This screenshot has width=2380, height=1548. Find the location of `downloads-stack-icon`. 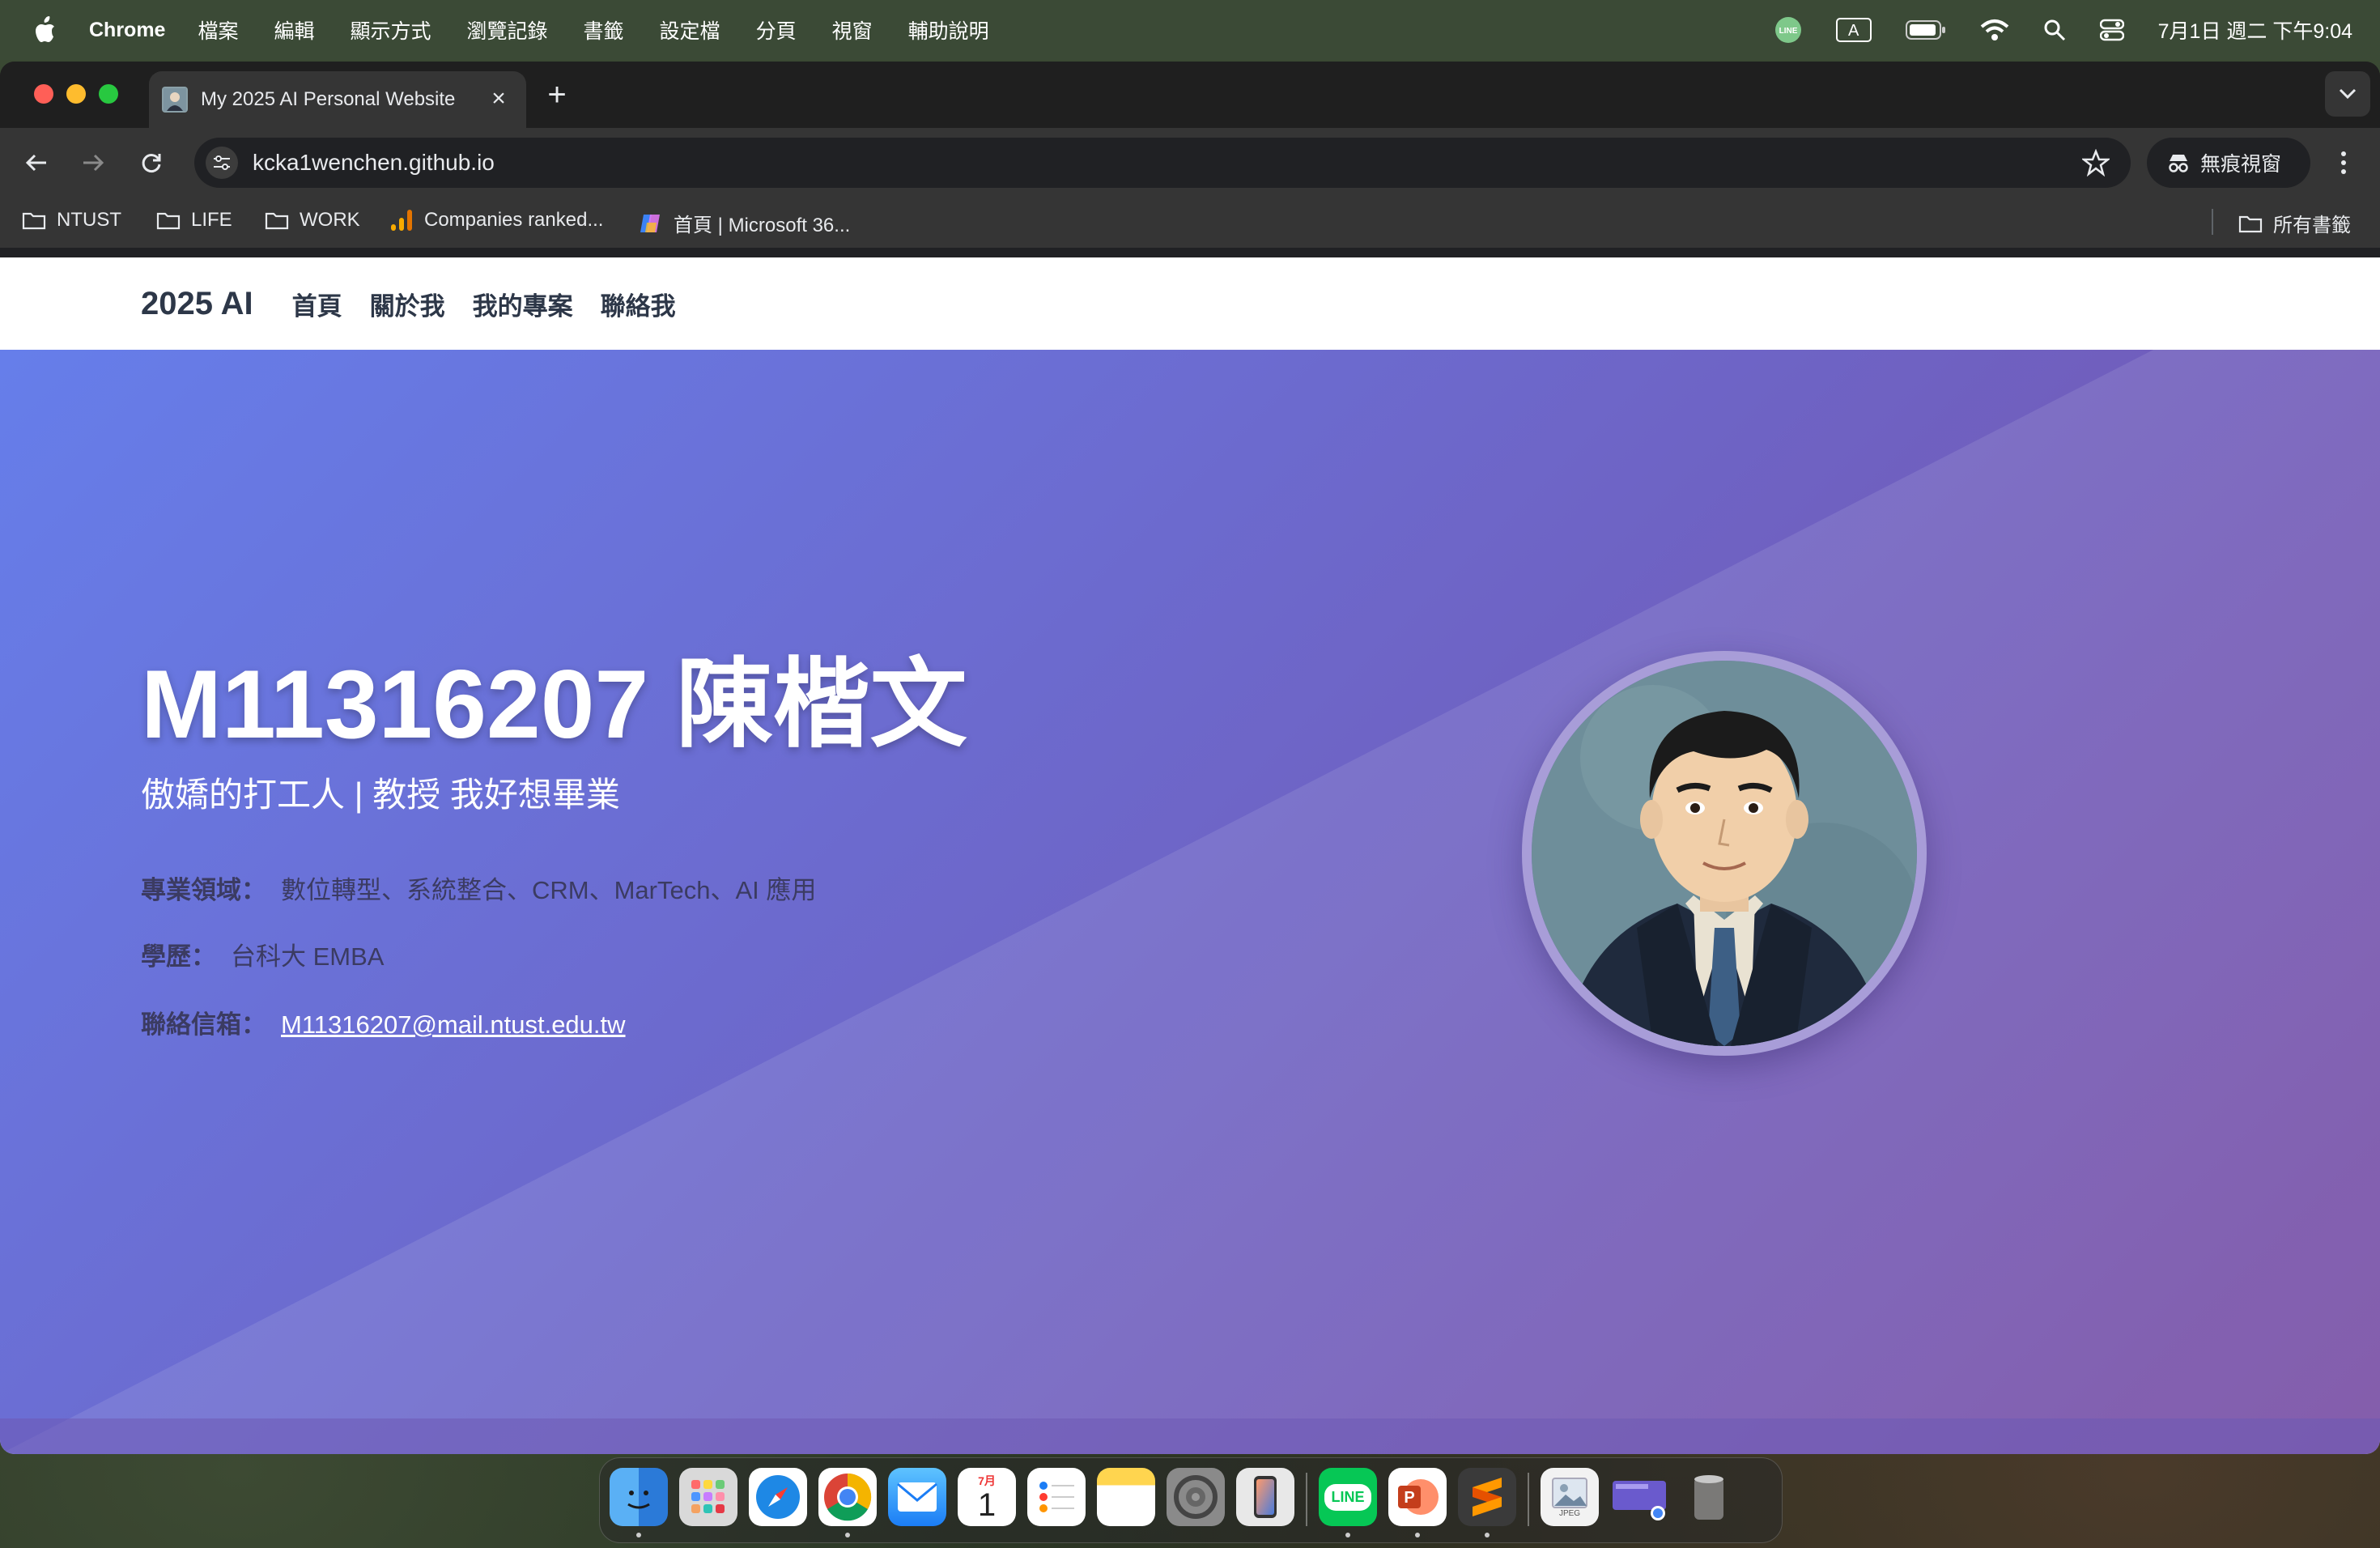

downloads-stack-icon is located at coordinates (1639, 1497).